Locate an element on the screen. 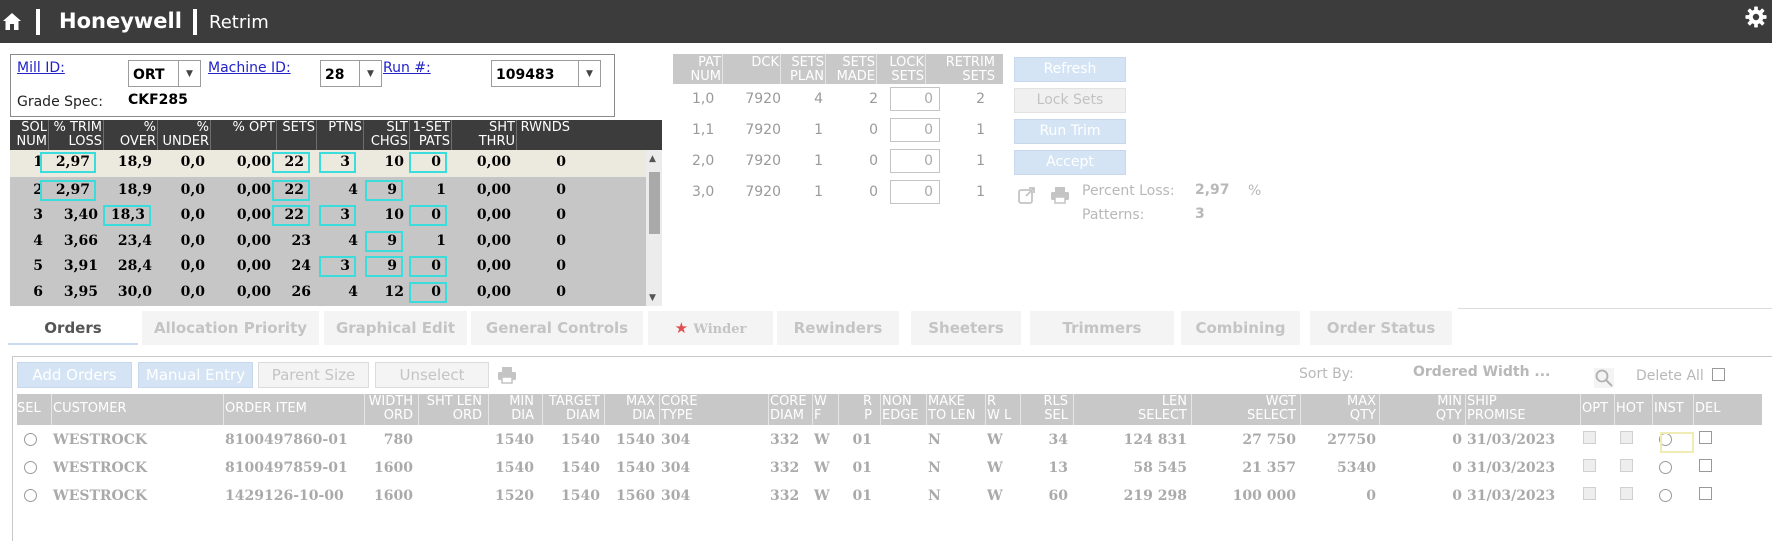  column-header: SHIP PROMISE is located at coordinates (1522, 409).